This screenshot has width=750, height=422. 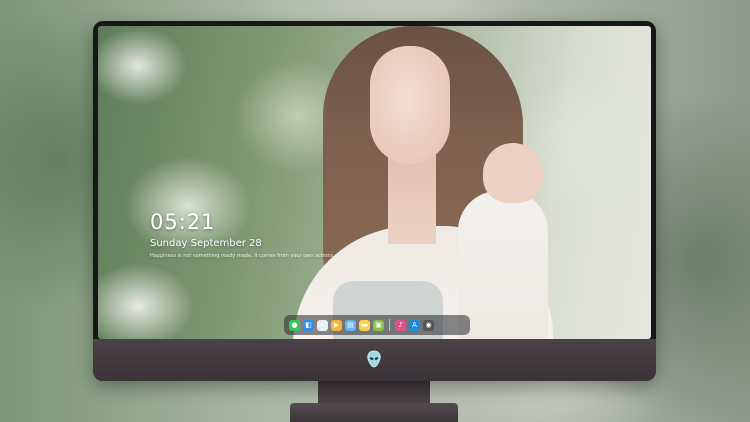 I want to click on dock-separator, so click(x=389, y=325).